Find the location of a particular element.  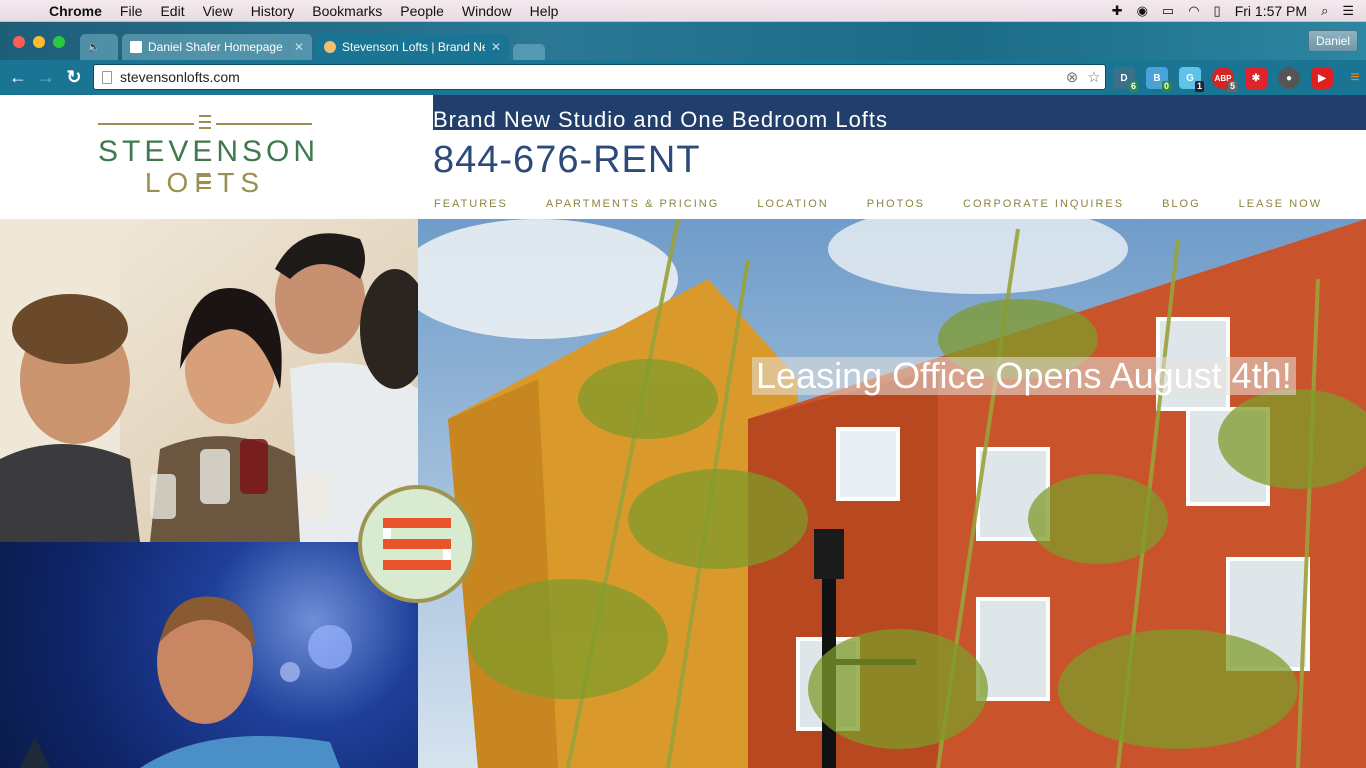

notification-center-icon: ☰ is located at coordinates (1348, 11).